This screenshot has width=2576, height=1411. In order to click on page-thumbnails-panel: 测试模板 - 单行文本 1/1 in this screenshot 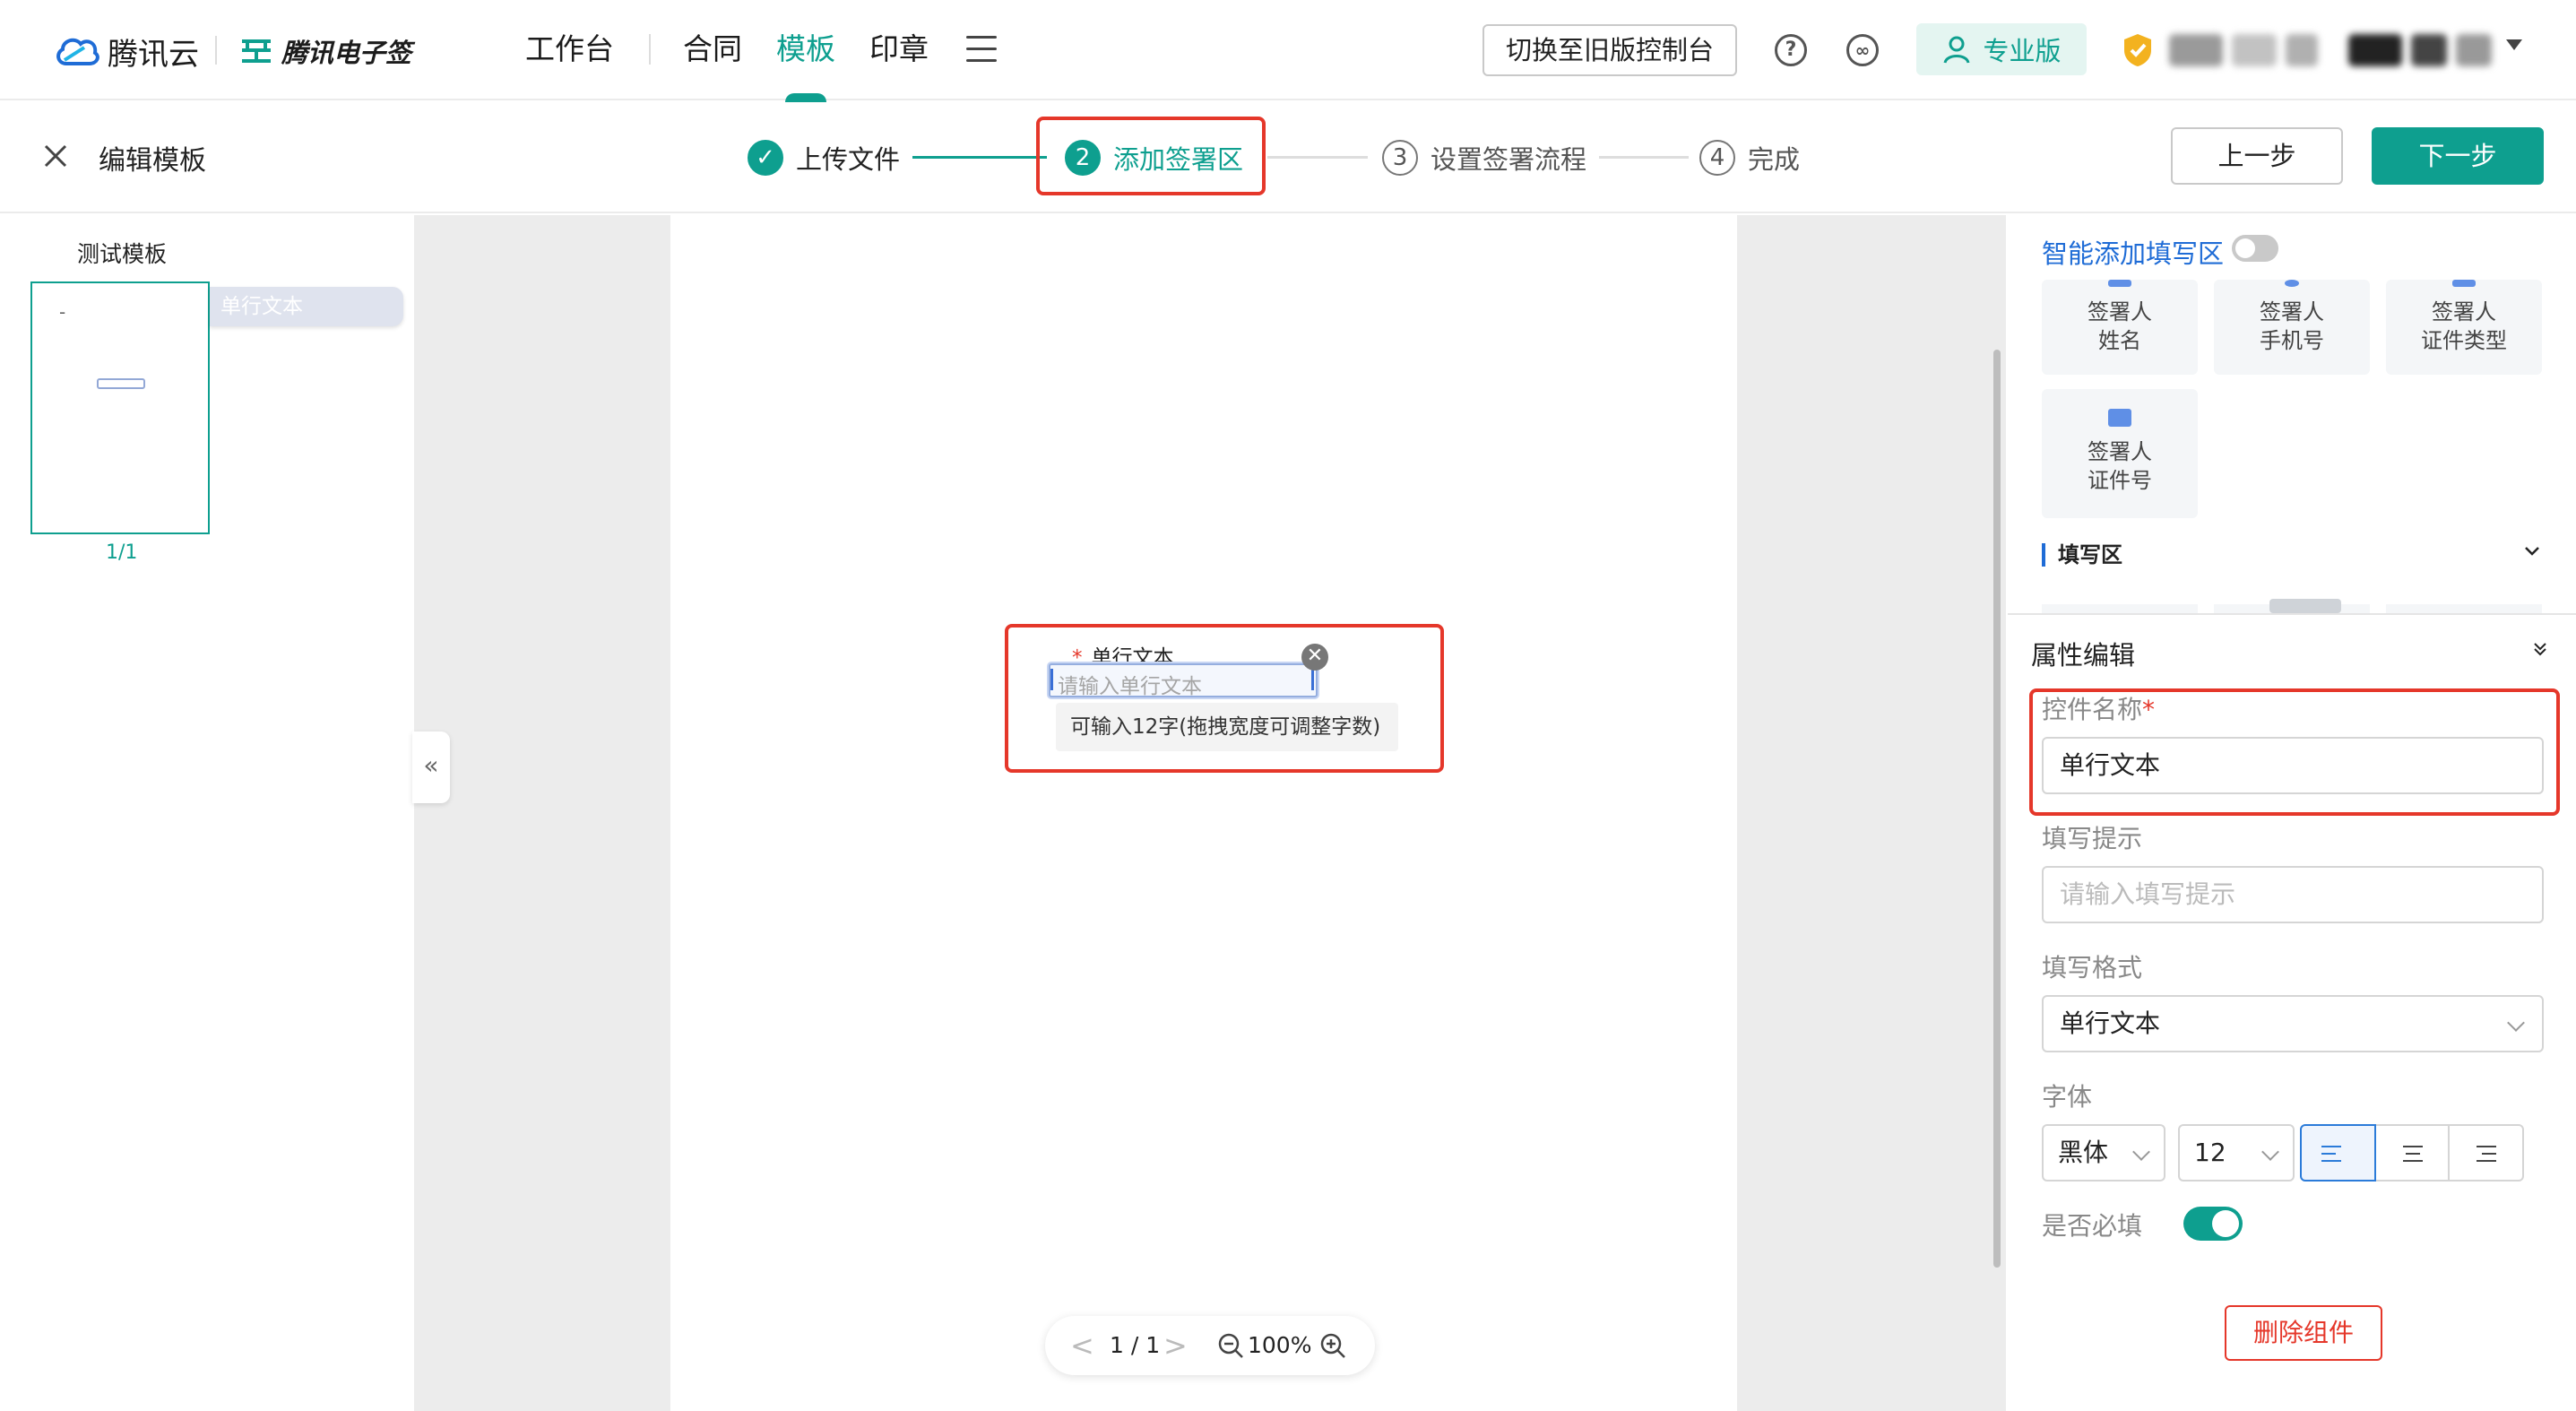, I will do `click(206, 813)`.